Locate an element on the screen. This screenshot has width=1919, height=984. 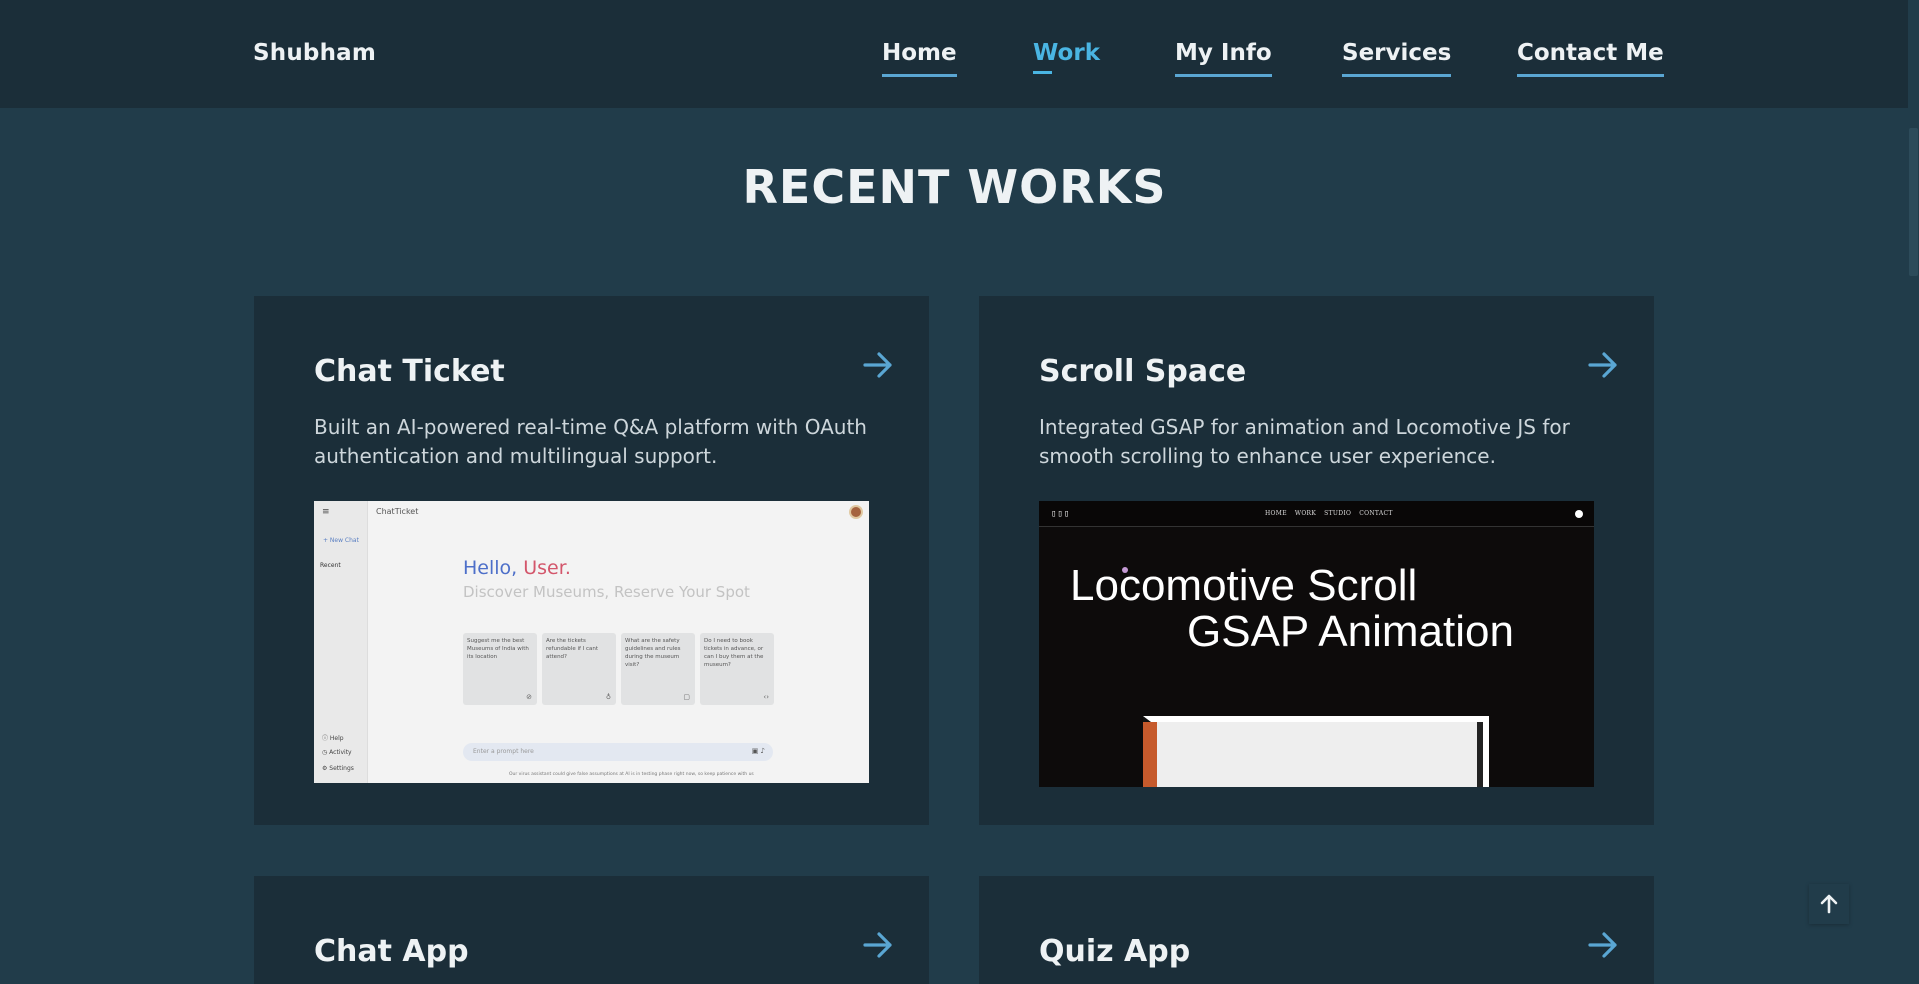
bulb-icon: ♁ is located at coordinates (608, 697).